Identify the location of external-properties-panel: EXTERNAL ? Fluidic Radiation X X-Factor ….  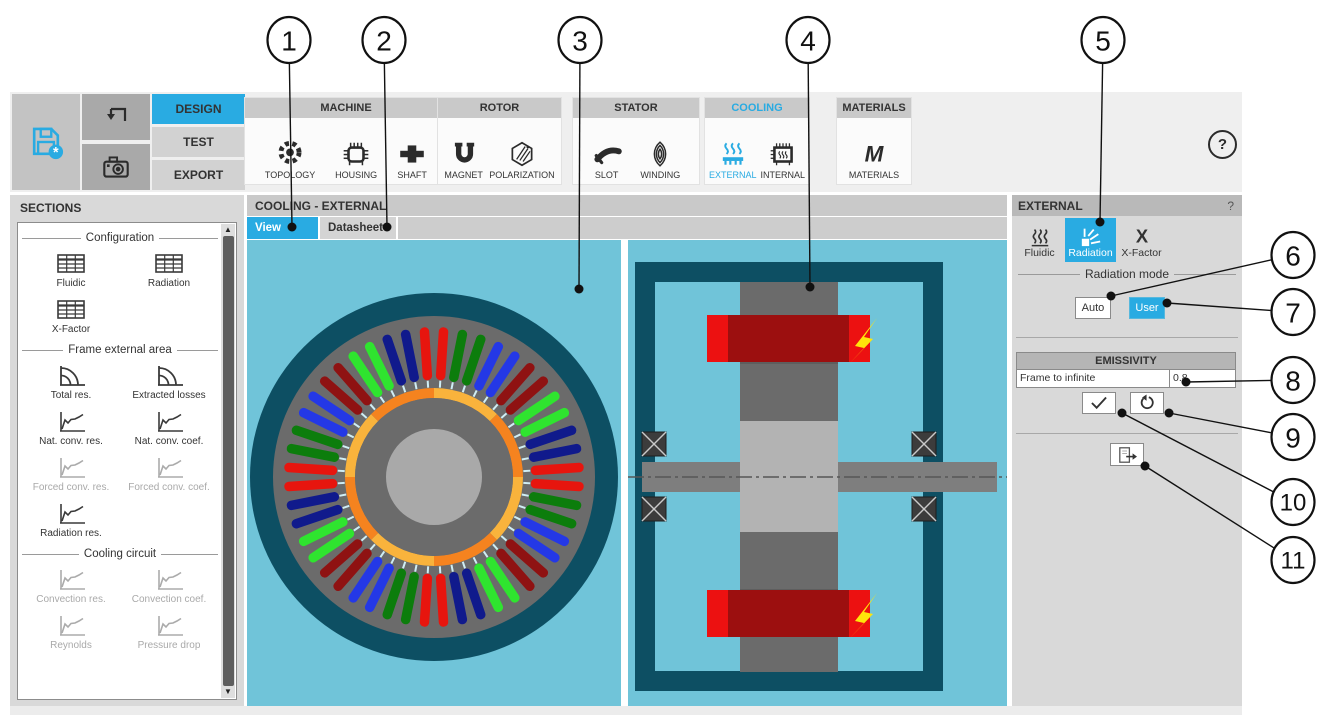
(1127, 450).